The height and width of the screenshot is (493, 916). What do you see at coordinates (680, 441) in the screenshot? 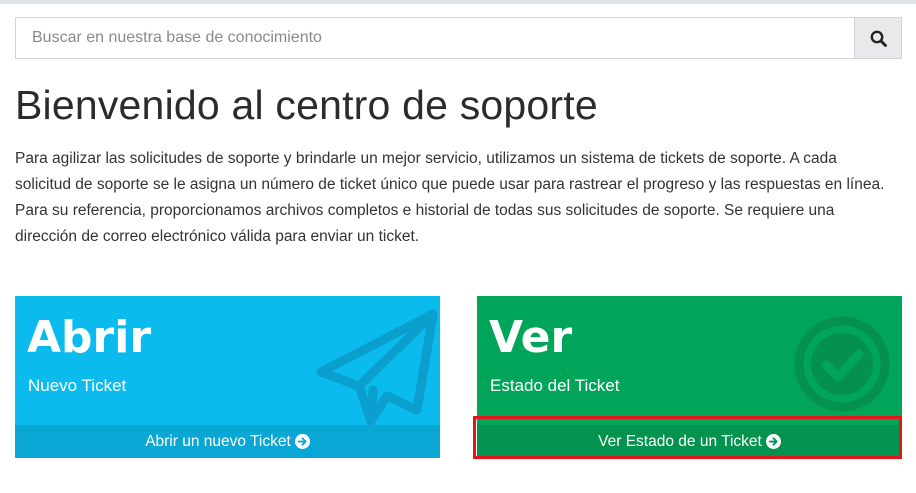
I see `view-ticket-status-label: Ver Estado de un Ticket` at bounding box center [680, 441].